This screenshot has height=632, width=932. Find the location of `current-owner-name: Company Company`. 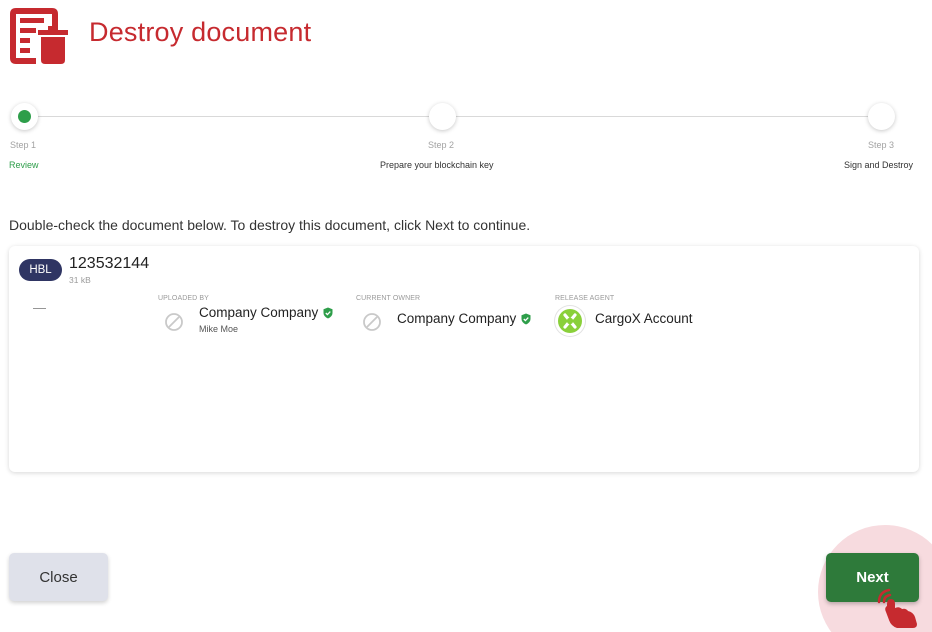

current-owner-name: Company Company is located at coordinates (464, 318).